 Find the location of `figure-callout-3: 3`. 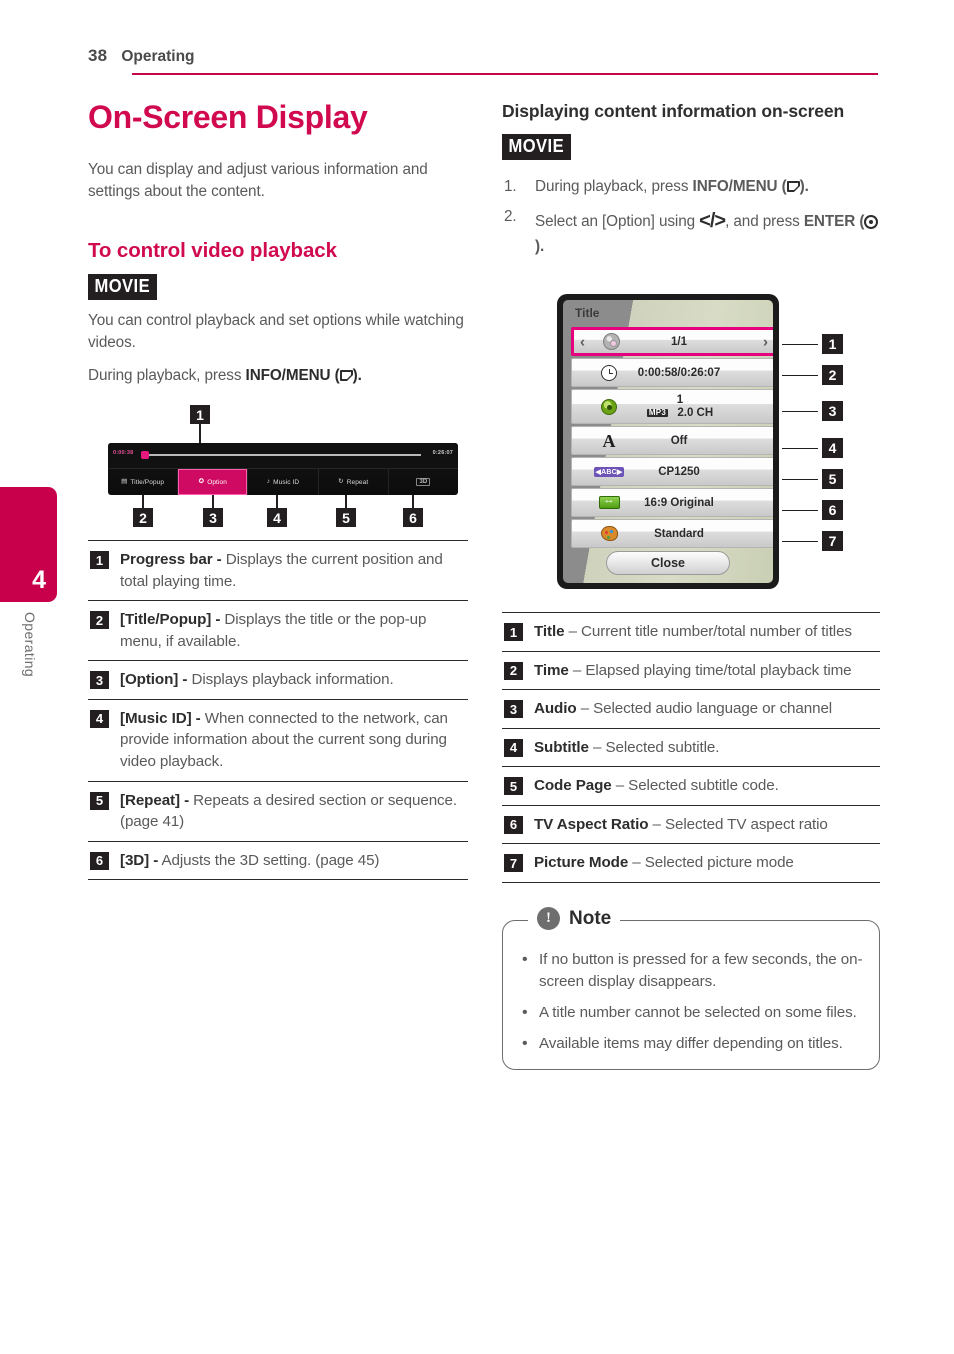

figure-callout-3: 3 is located at coordinates (213, 517).